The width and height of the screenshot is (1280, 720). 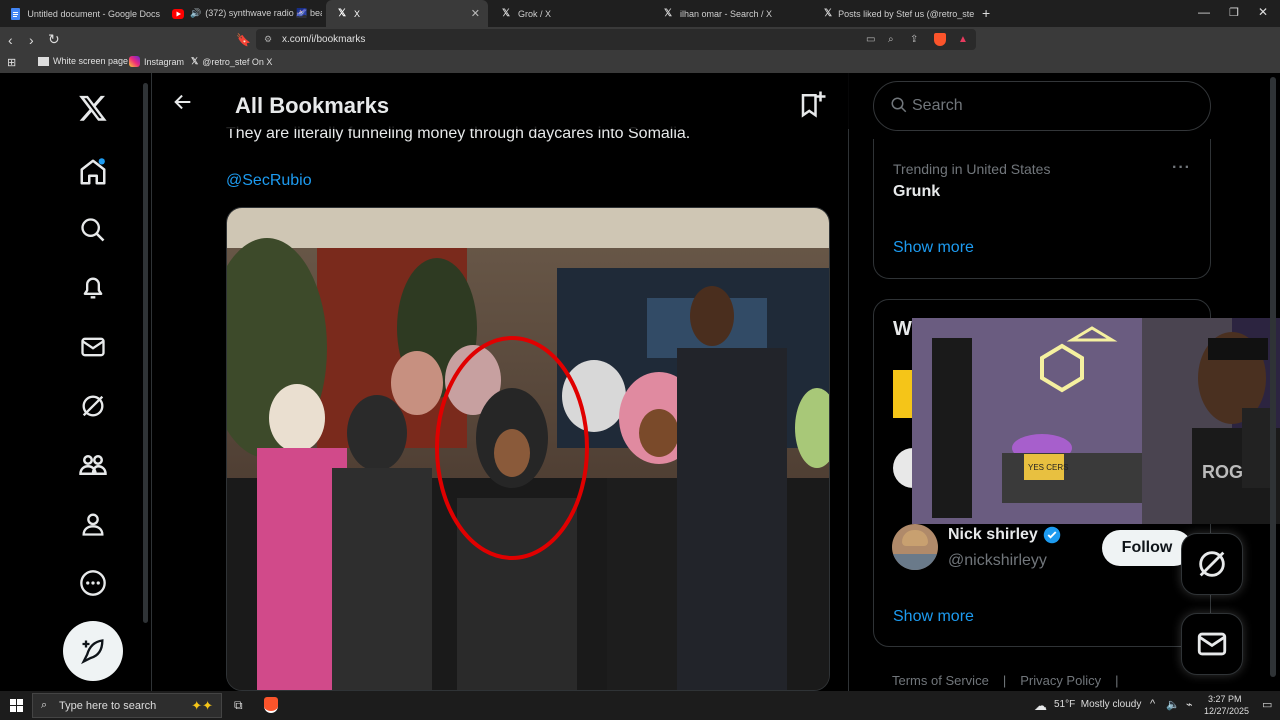 I want to click on url-field: ⚙ x.com/i/bookmarks ▭ ⌕ ⇪ ▲, so click(x=616, y=39).